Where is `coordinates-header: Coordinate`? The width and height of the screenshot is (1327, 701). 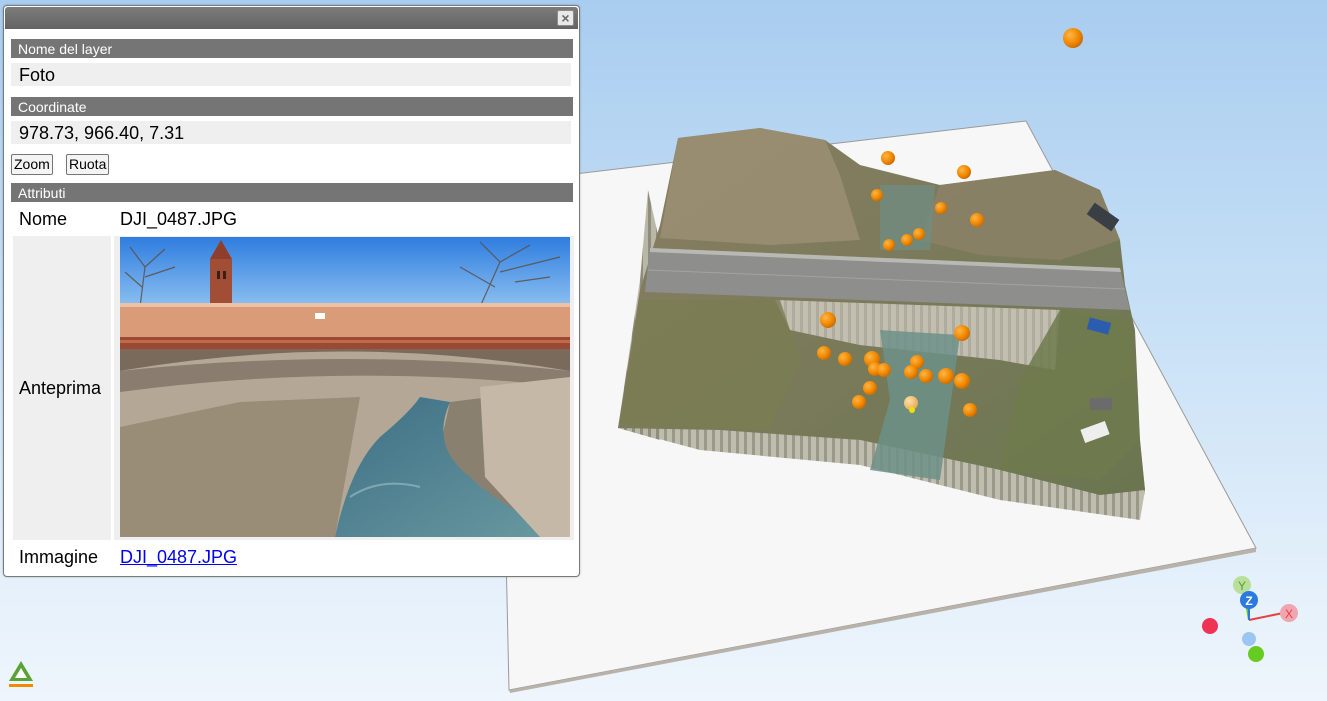 coordinates-header: Coordinate is located at coordinates (292, 106).